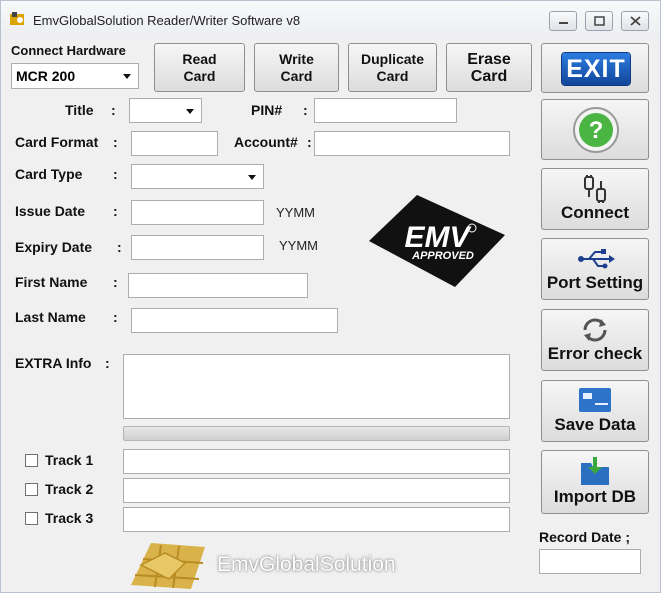 The image size is (661, 593). I want to click on track-3-checkbox, so click(31, 518).